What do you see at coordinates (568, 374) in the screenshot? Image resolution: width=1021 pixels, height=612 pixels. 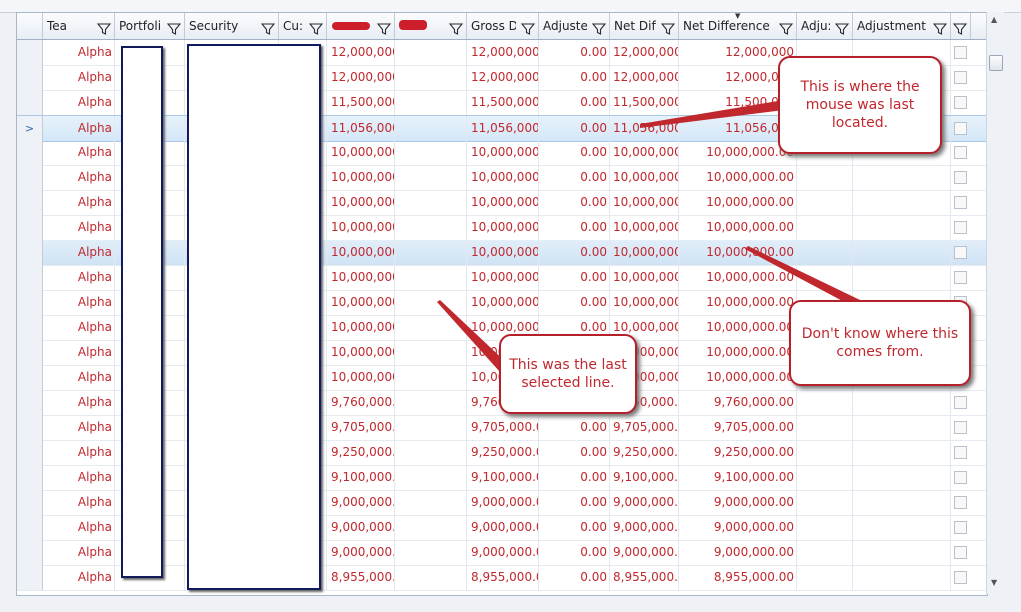 I see `callout-last-selected: This was the last selected line.` at bounding box center [568, 374].